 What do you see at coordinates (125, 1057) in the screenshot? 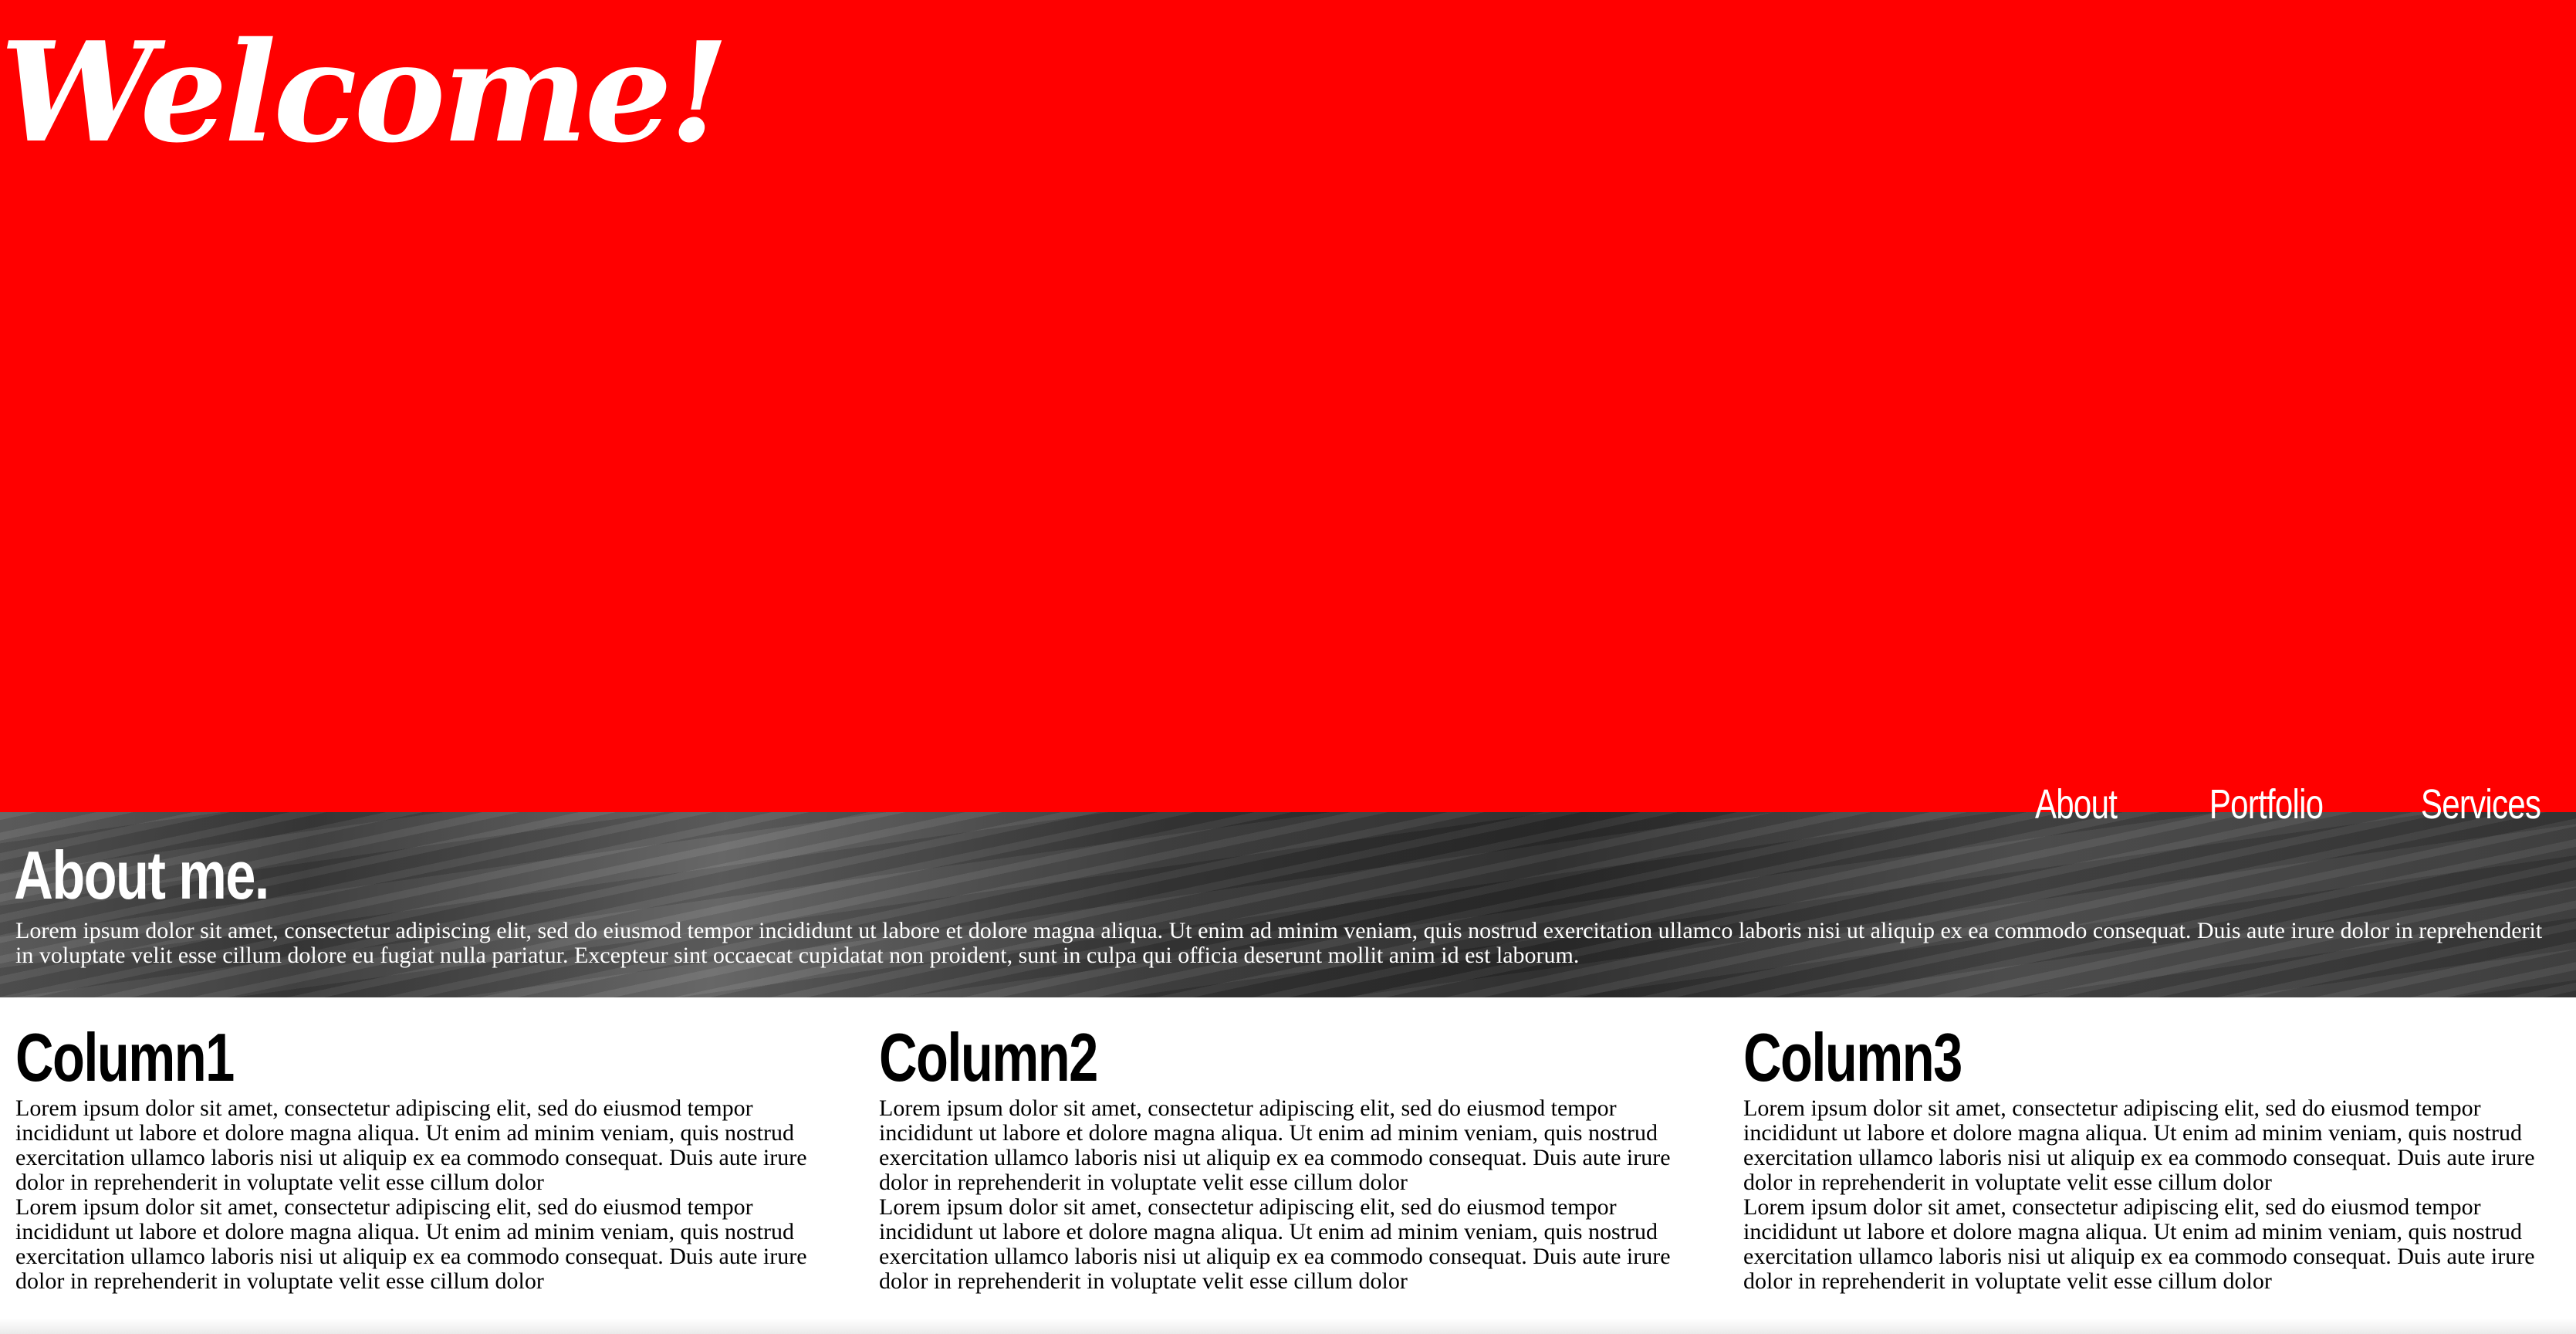
I see `column-title: Column1` at bounding box center [125, 1057].